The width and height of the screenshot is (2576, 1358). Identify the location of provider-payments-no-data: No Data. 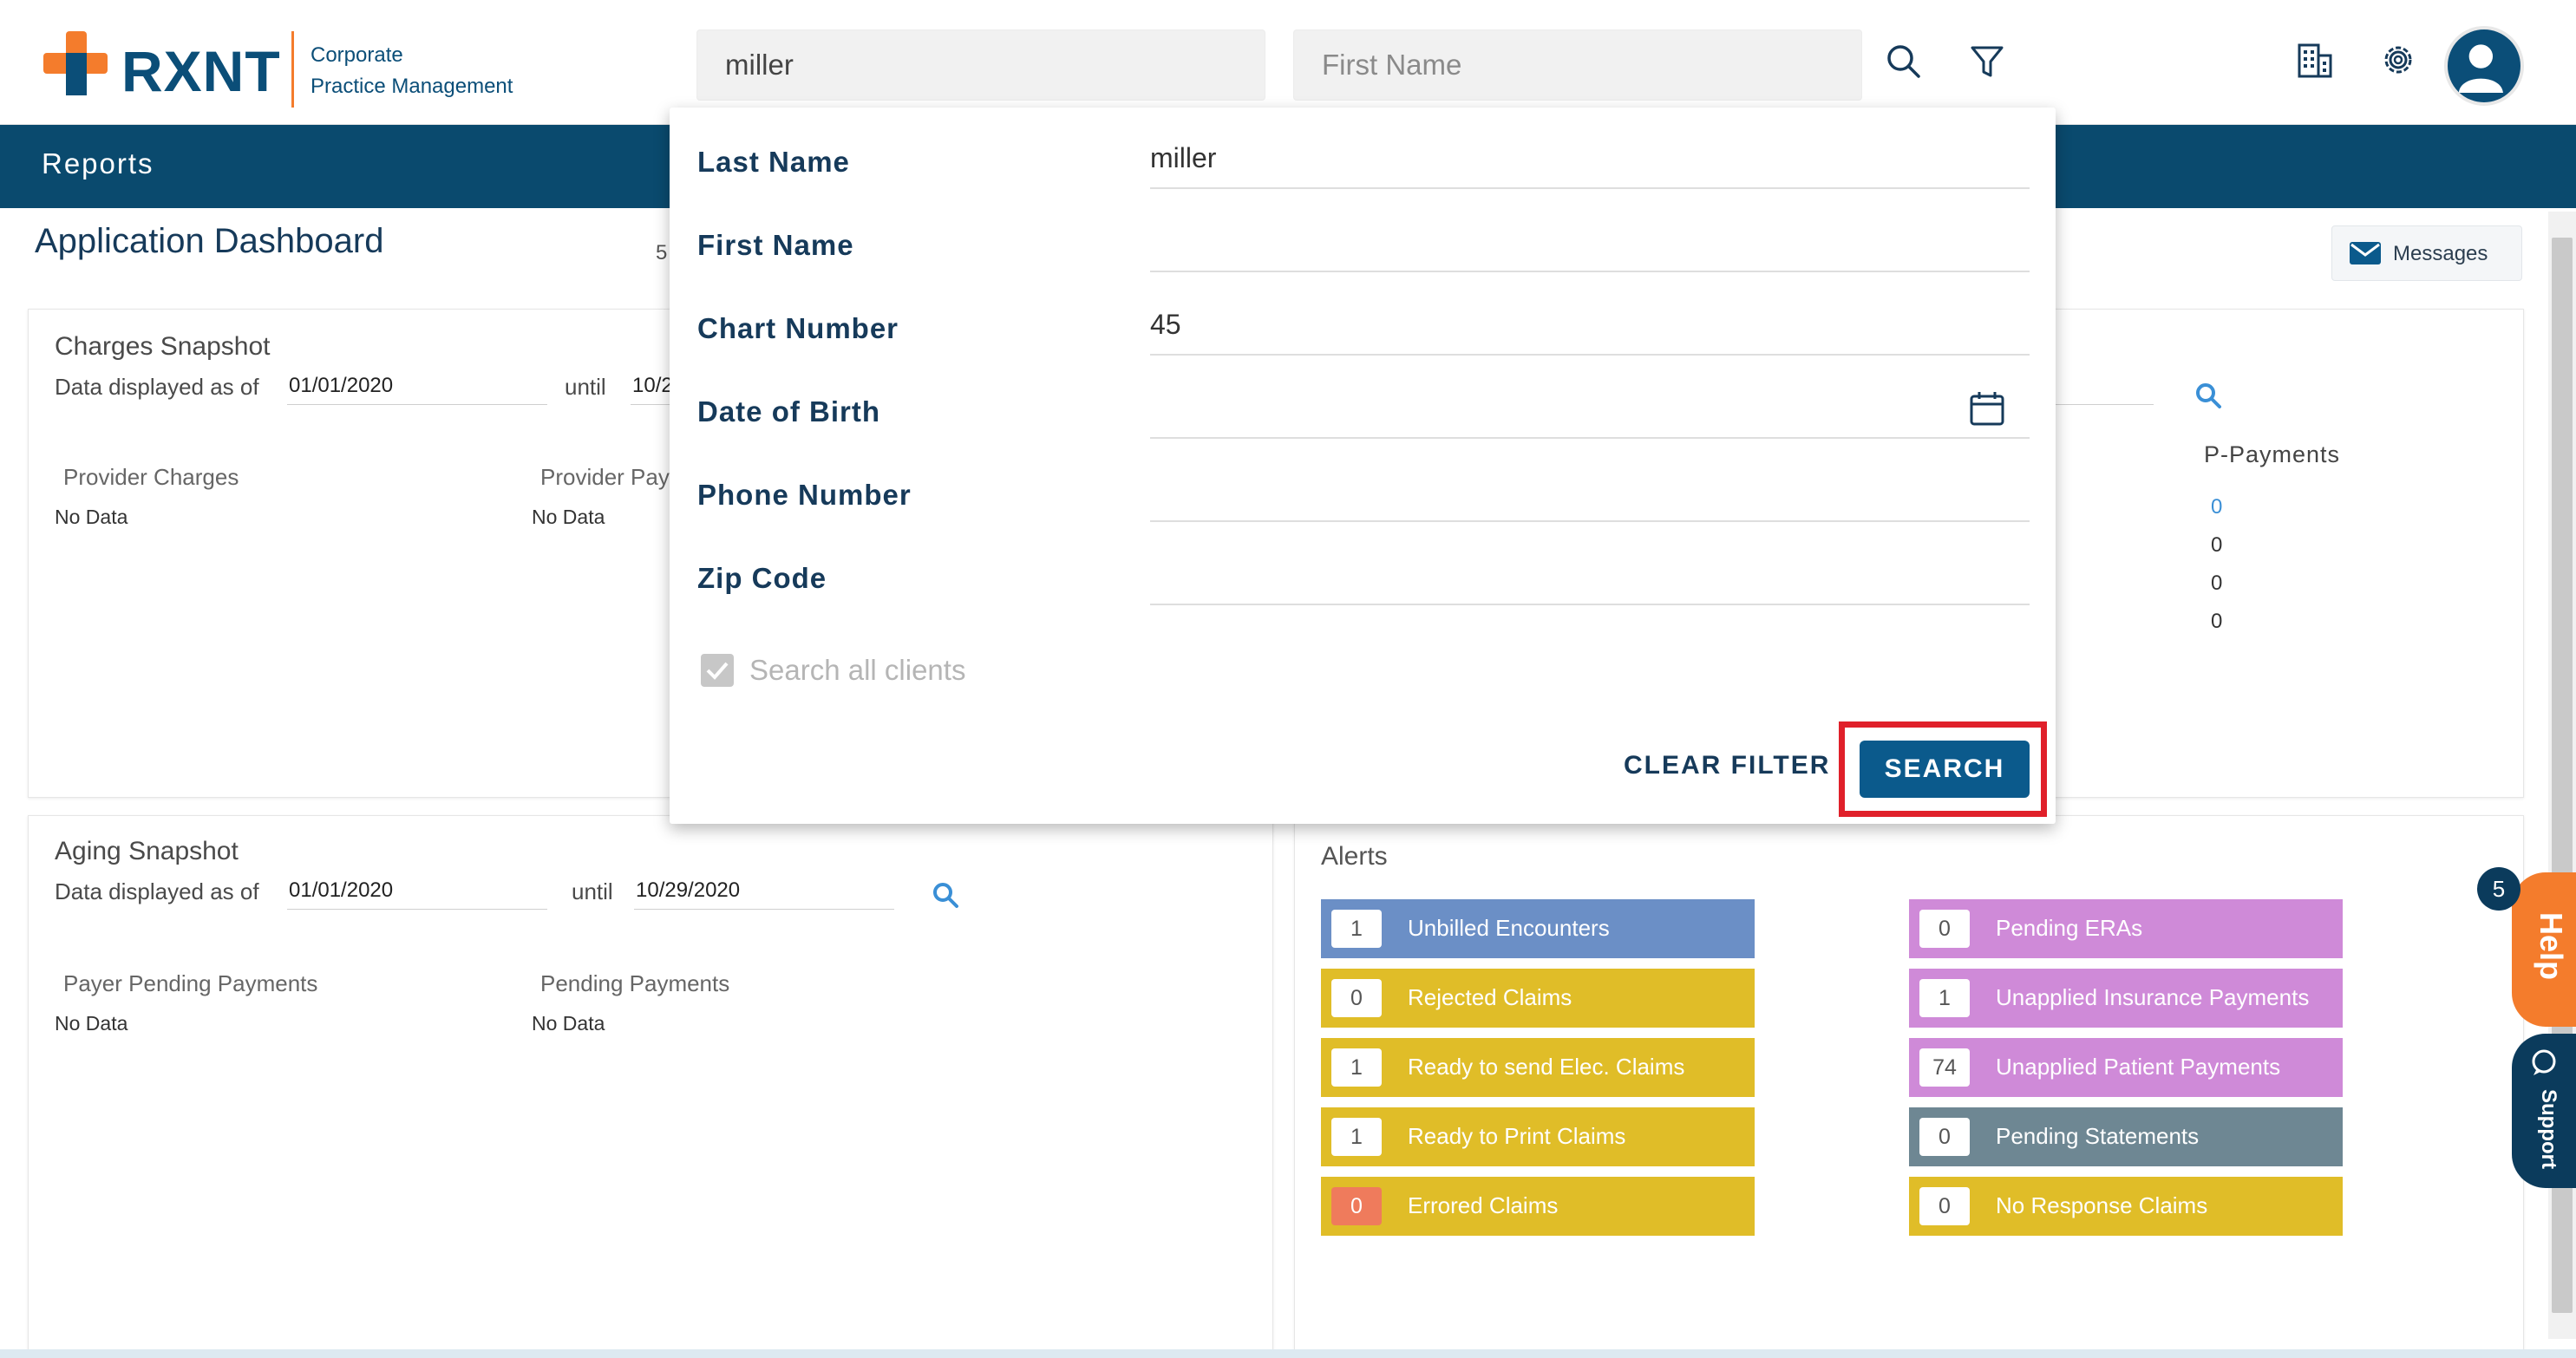
(568, 517).